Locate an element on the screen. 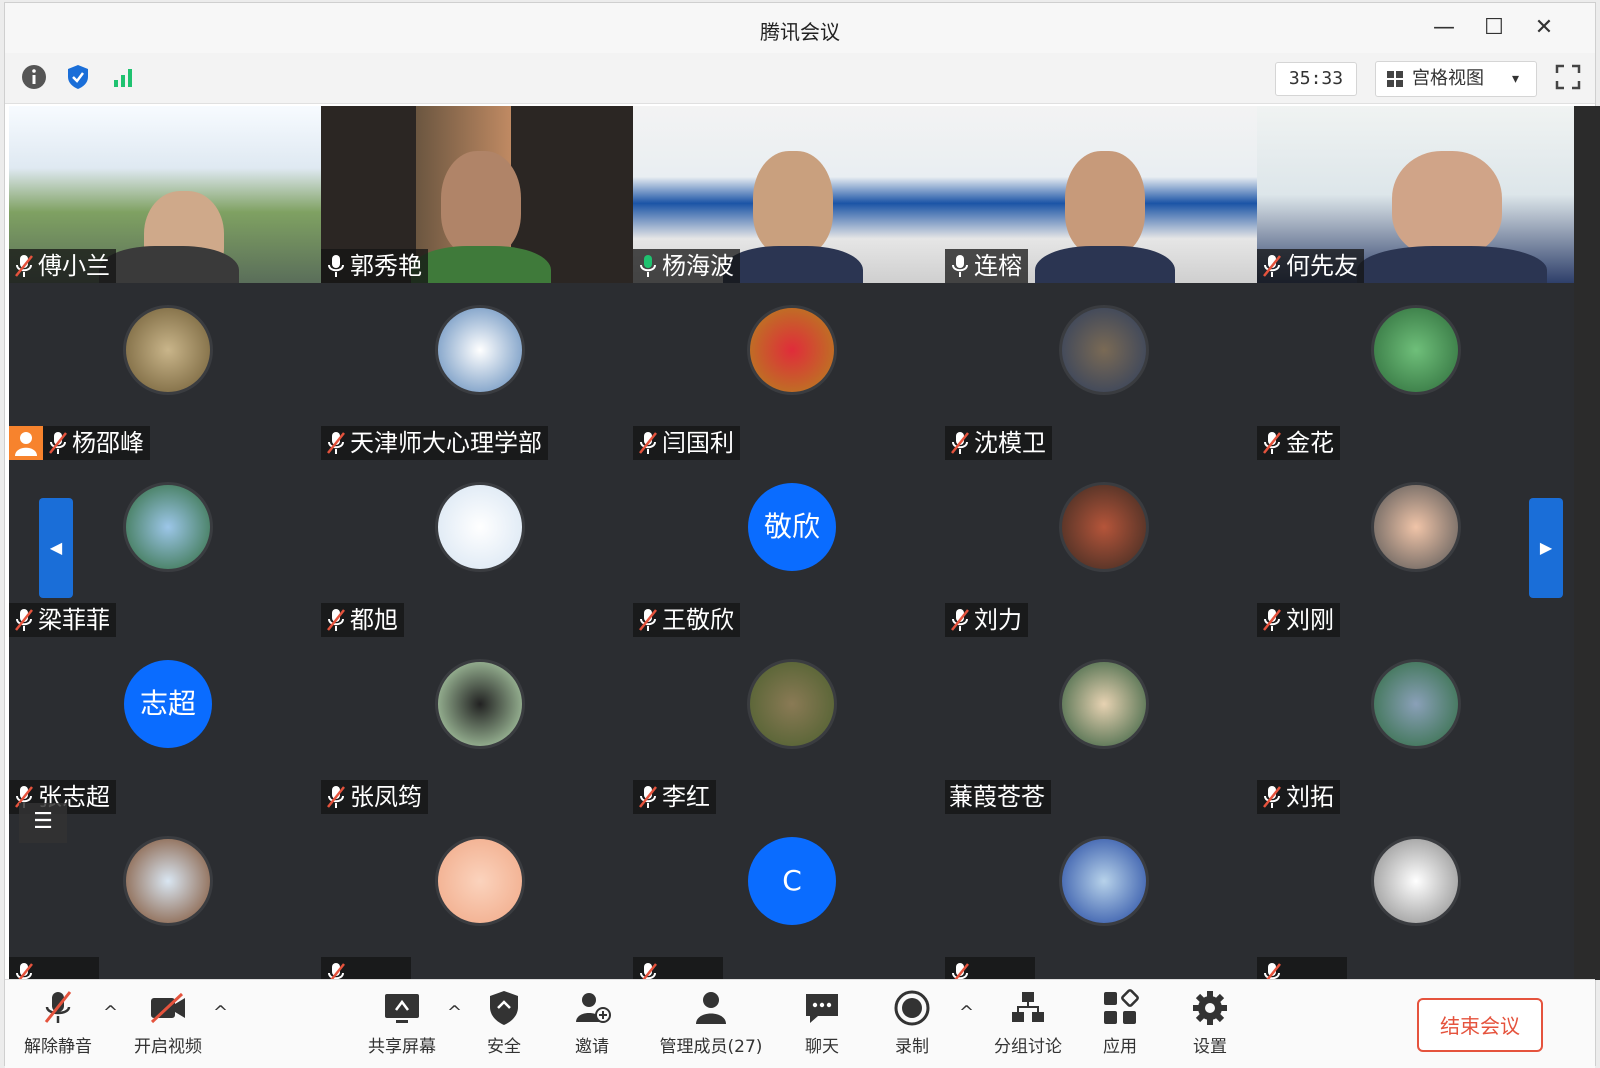 The image size is (1600, 1068). title-bar: 腾讯会议 — ☐ ✕ is located at coordinates (800, 28).